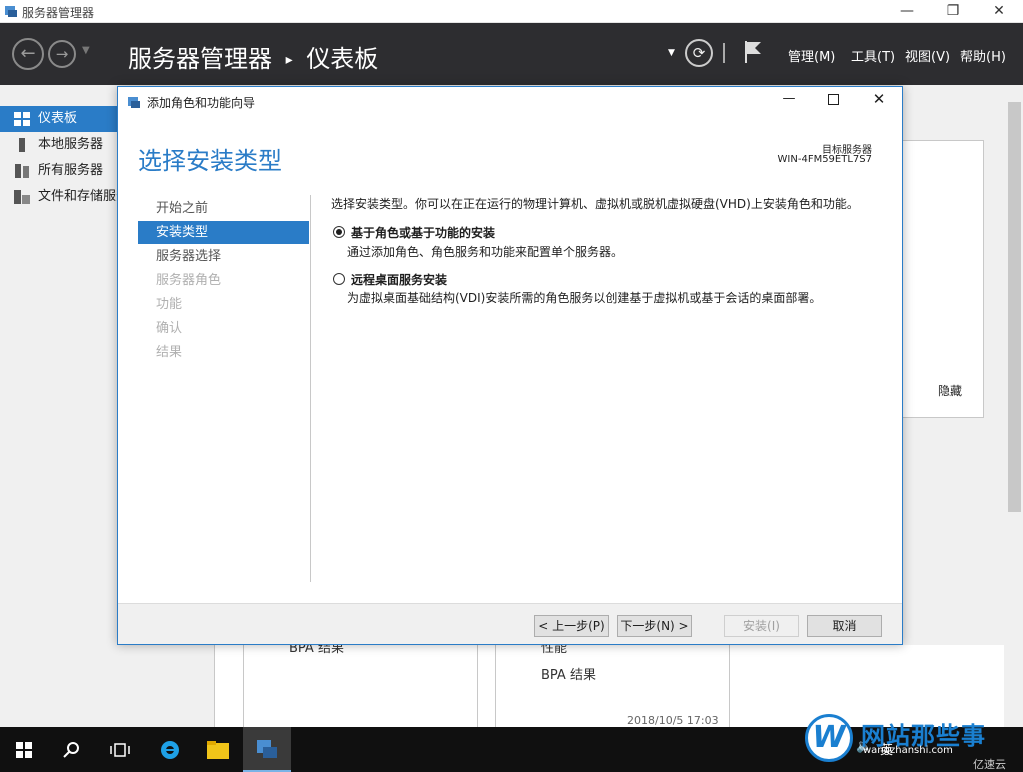  I want to click on back-button: ←, so click(28, 54).